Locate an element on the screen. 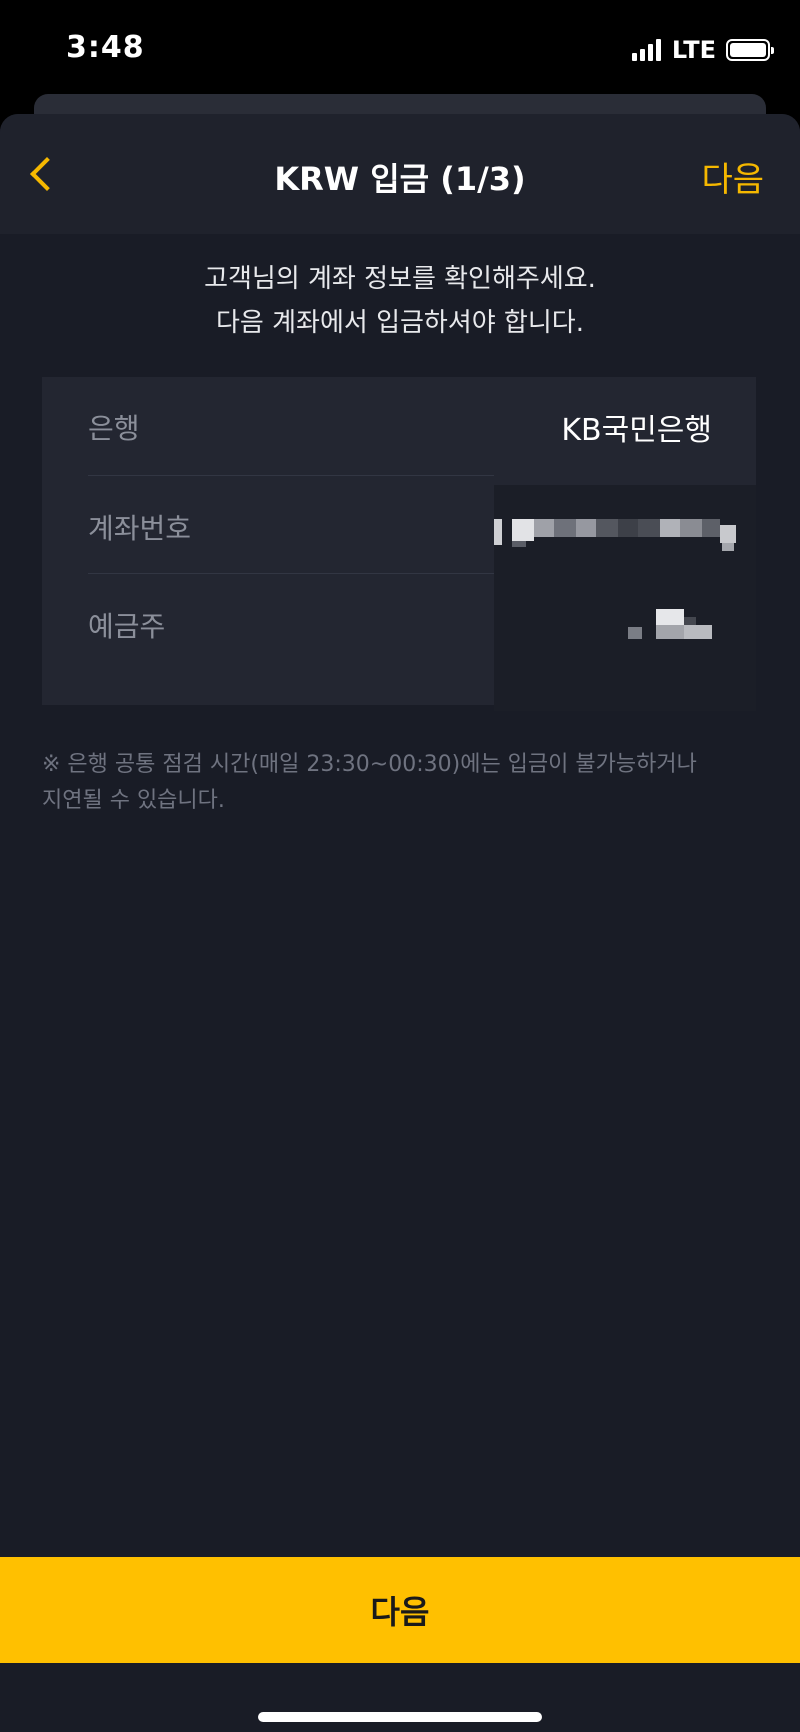  intro-line-1: 고객님의 계좌 정보를 확인해주세요. is located at coordinates (400, 279).